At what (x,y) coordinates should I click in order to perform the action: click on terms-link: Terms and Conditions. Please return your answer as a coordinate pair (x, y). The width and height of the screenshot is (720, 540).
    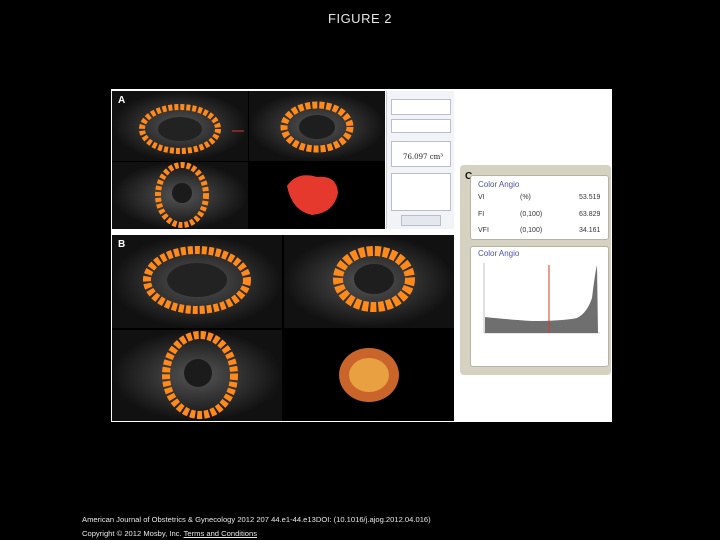
    Looking at the image, I should click on (220, 533).